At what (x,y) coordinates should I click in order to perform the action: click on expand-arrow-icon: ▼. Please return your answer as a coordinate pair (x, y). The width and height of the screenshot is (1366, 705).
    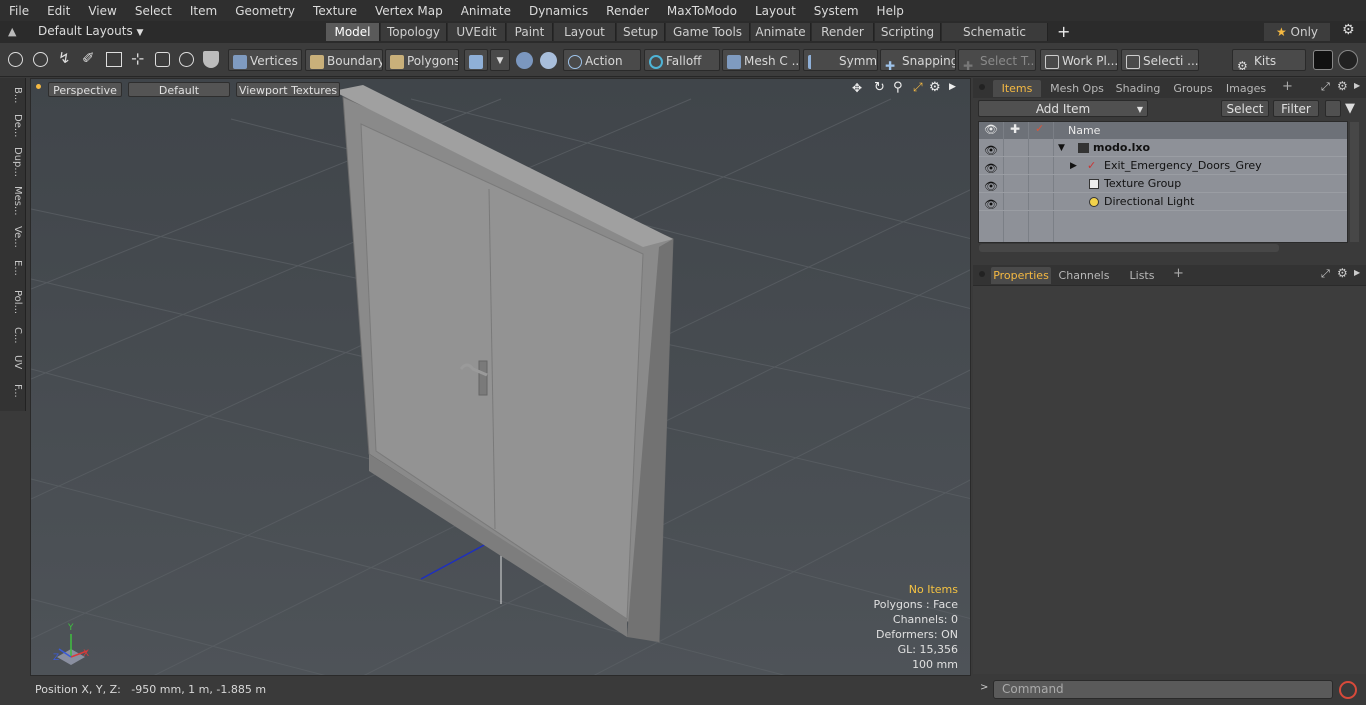
    Looking at the image, I should click on (1061, 148).